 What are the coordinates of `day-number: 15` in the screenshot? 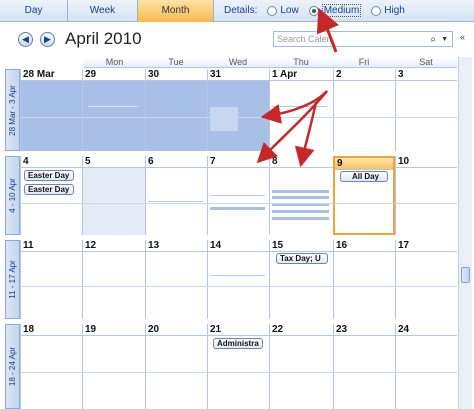 It's located at (301, 246).